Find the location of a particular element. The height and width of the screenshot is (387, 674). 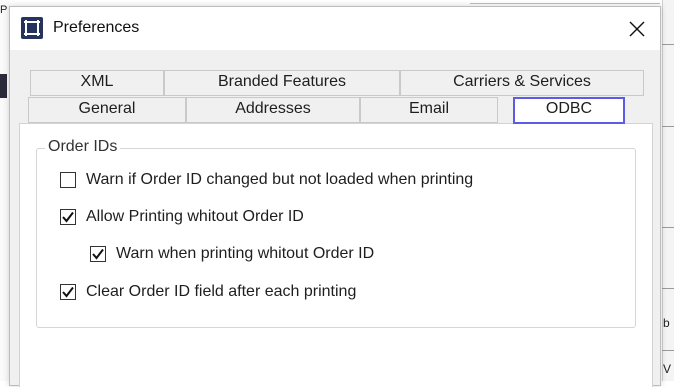

tab-label: Email is located at coordinates (428, 108).